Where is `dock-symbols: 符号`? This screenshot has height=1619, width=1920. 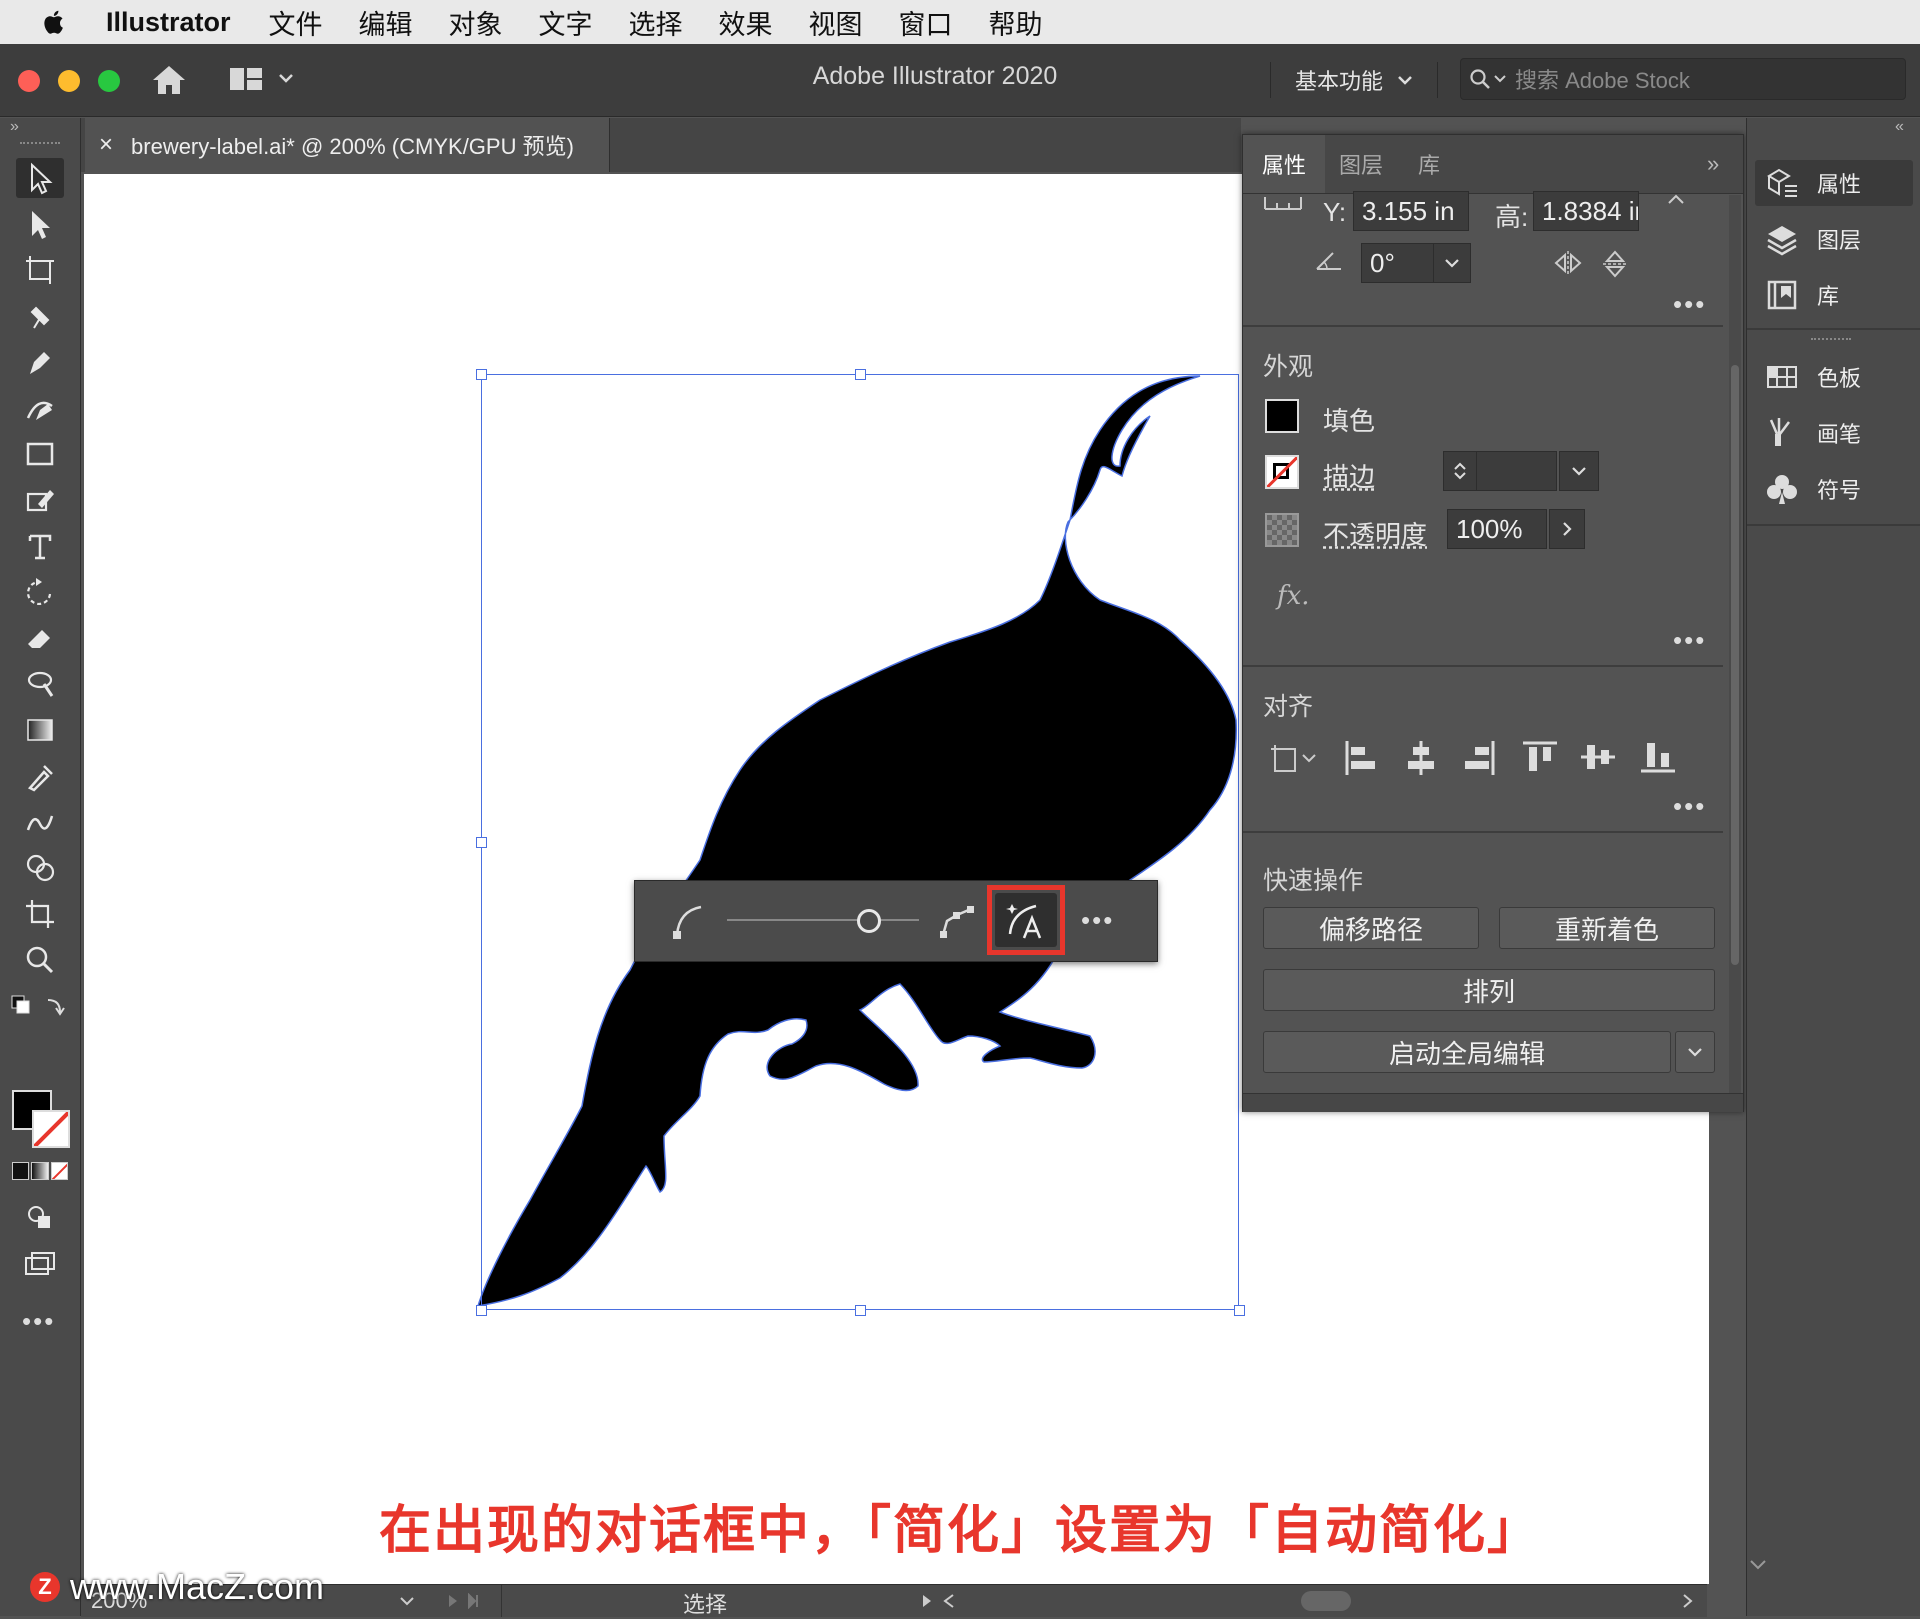 dock-symbols: 符号 is located at coordinates (1834, 489).